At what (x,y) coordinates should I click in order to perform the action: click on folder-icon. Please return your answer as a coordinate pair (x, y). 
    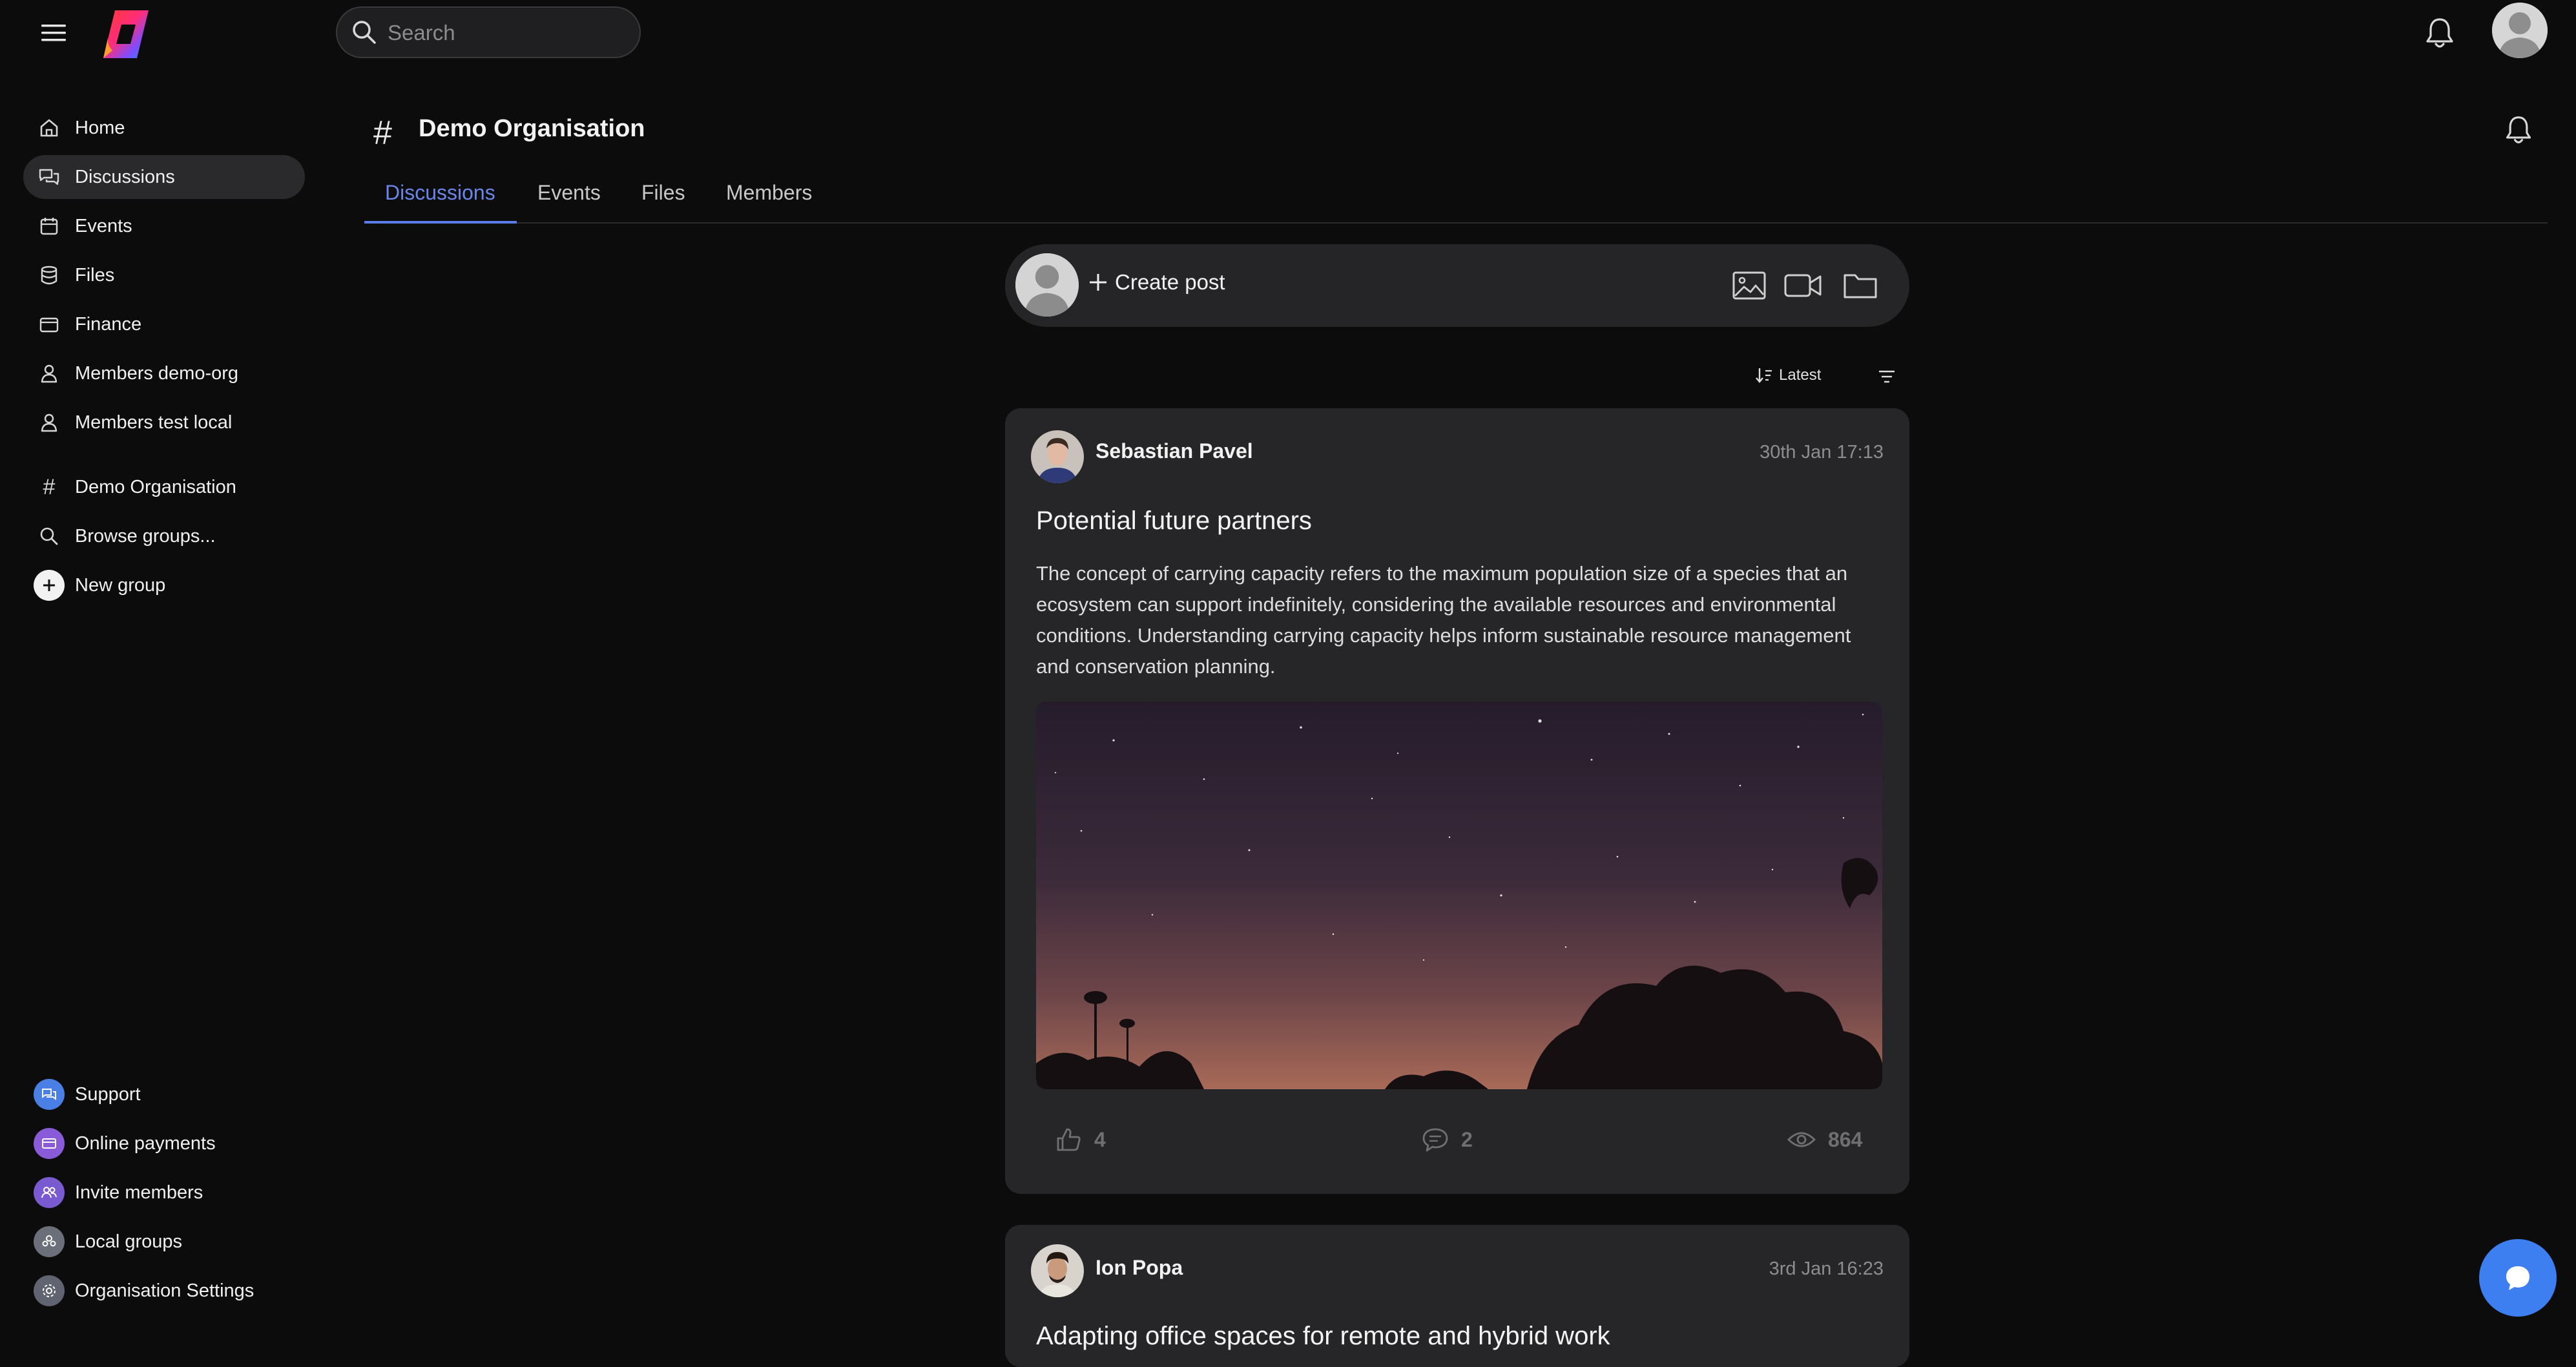
    Looking at the image, I should click on (1860, 286).